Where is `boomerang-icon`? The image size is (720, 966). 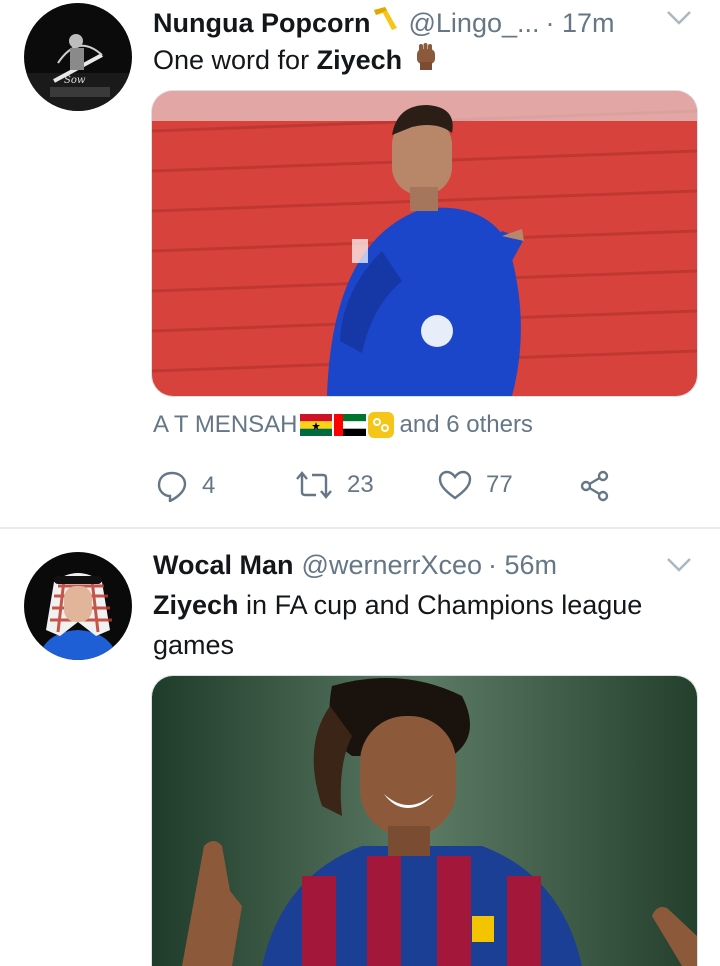 boomerang-icon is located at coordinates (386, 21).